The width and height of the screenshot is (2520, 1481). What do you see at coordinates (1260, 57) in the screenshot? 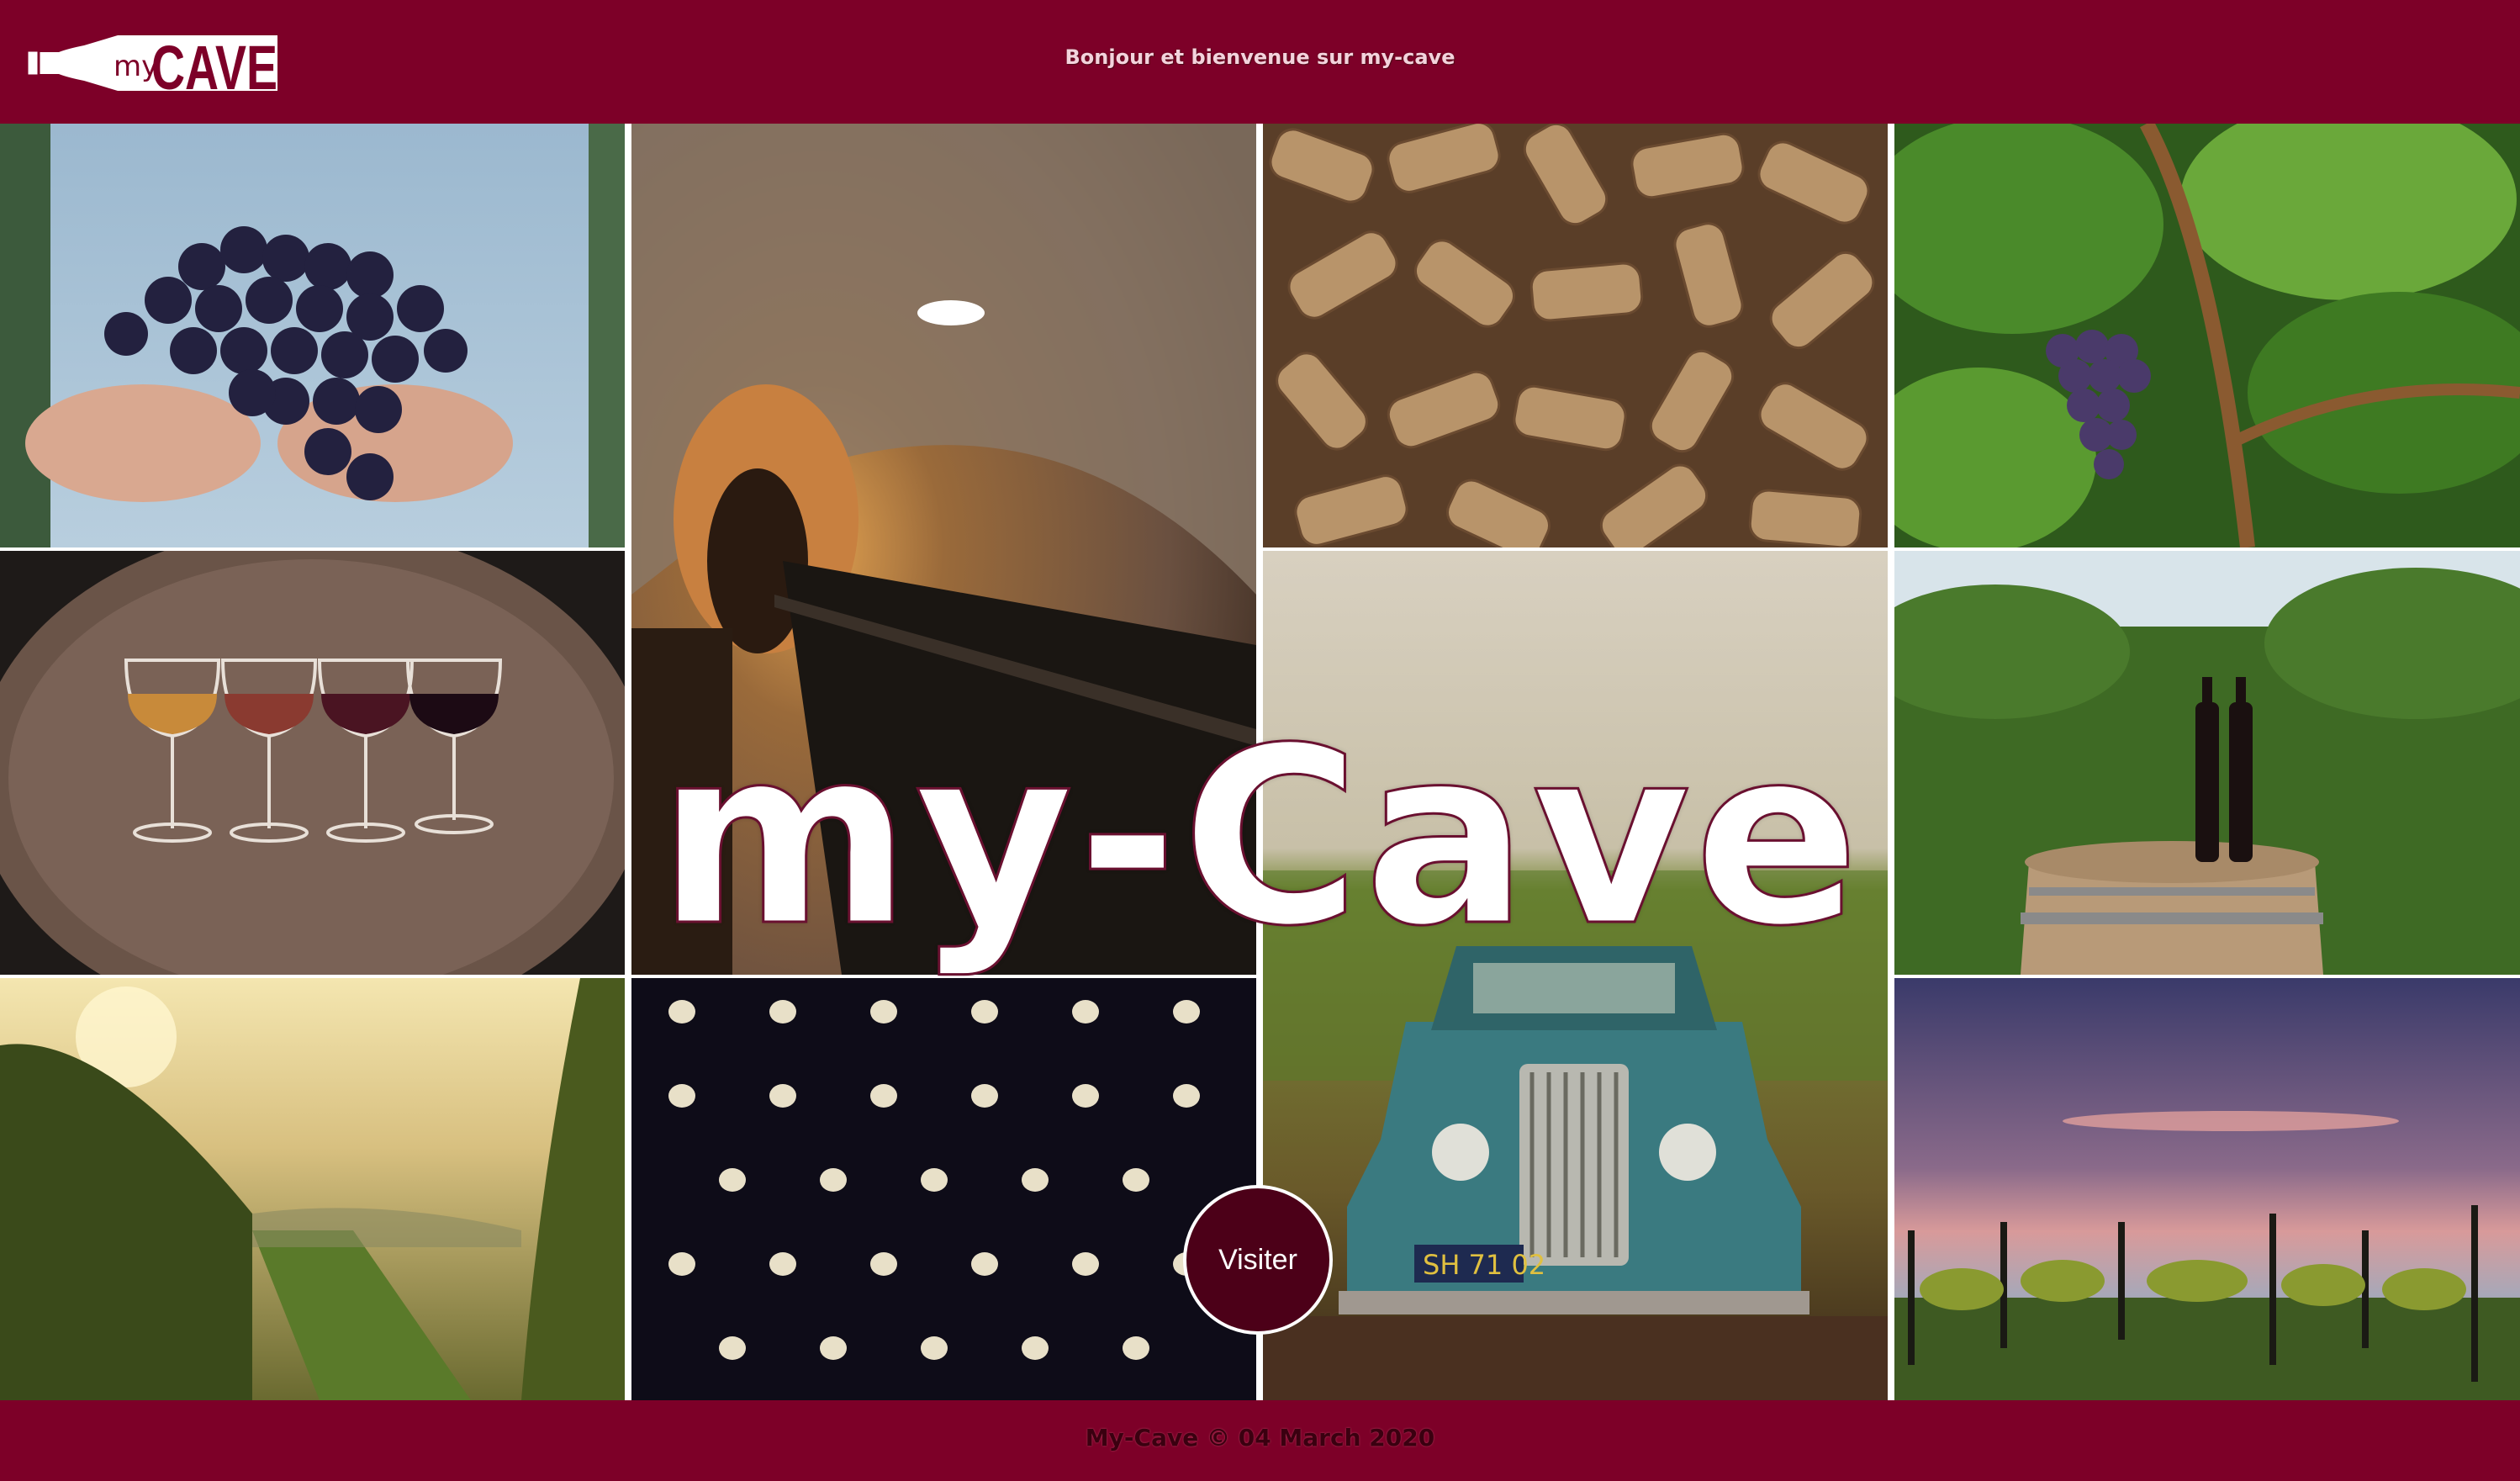
I see `welcome-text: Bonjour et bienvenue sur my-cave` at bounding box center [1260, 57].